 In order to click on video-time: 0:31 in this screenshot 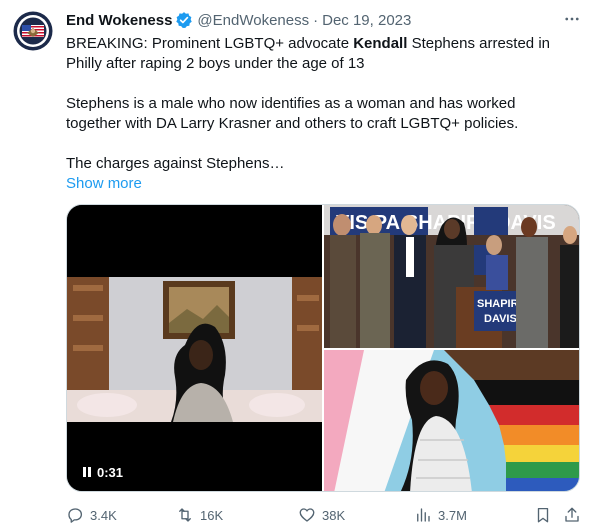, I will do `click(110, 472)`.